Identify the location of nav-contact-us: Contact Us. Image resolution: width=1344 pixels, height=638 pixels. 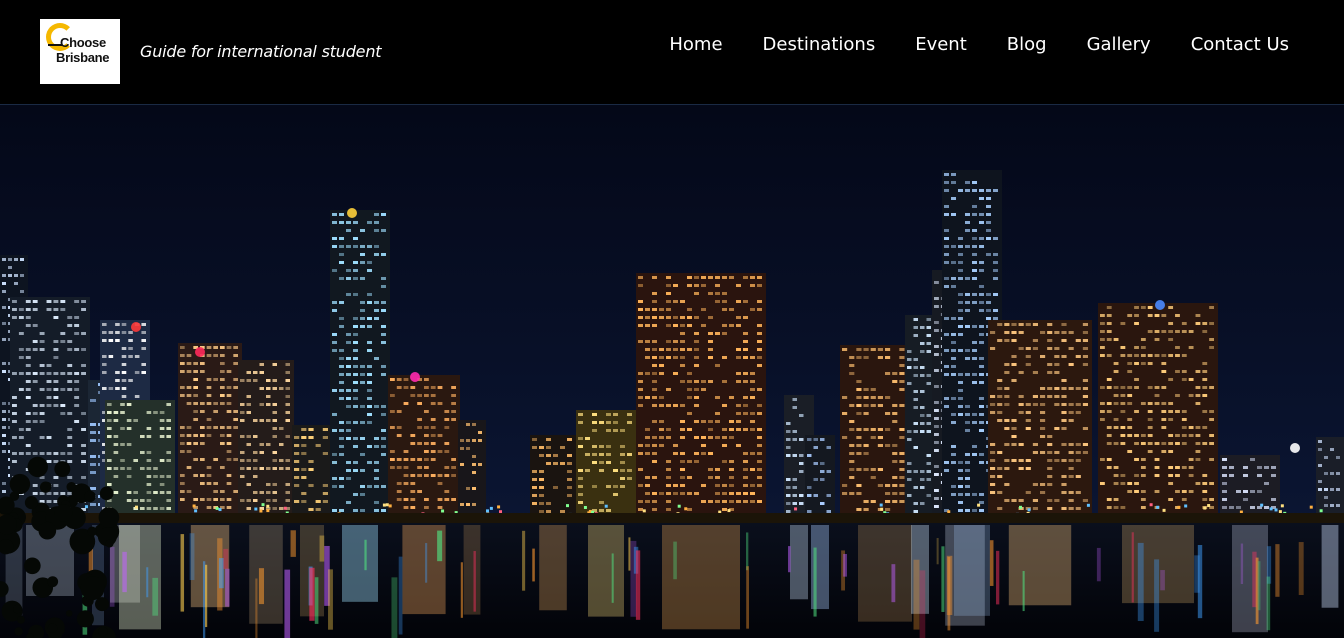
(1240, 44).